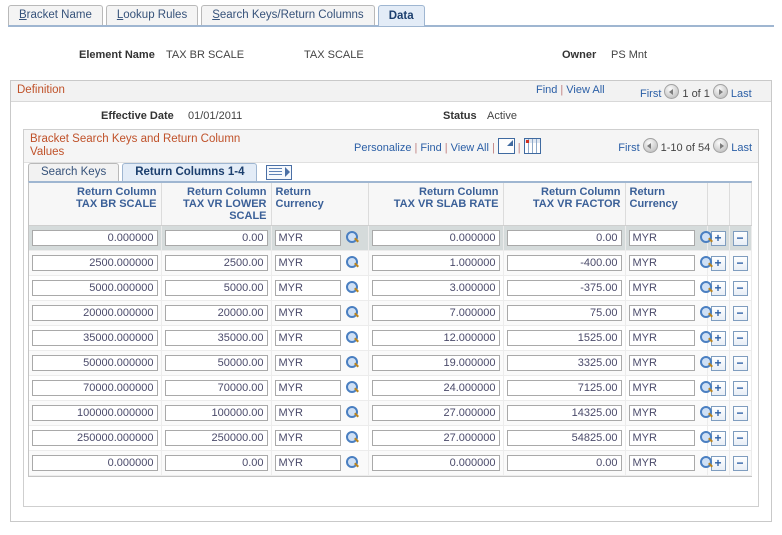 The image size is (782, 535). I want to click on tab-search-keys-return-columns: Search Keys/Return Columns, so click(288, 15).